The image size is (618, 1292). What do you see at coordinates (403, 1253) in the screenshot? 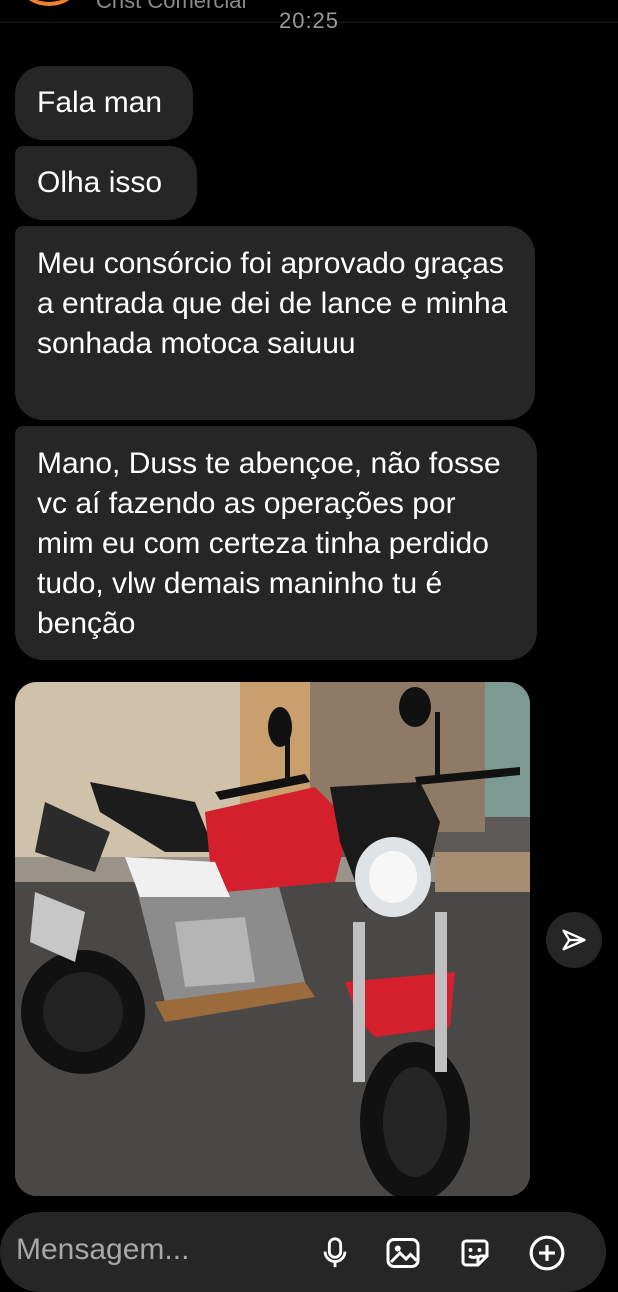
I see `gallery-icon` at bounding box center [403, 1253].